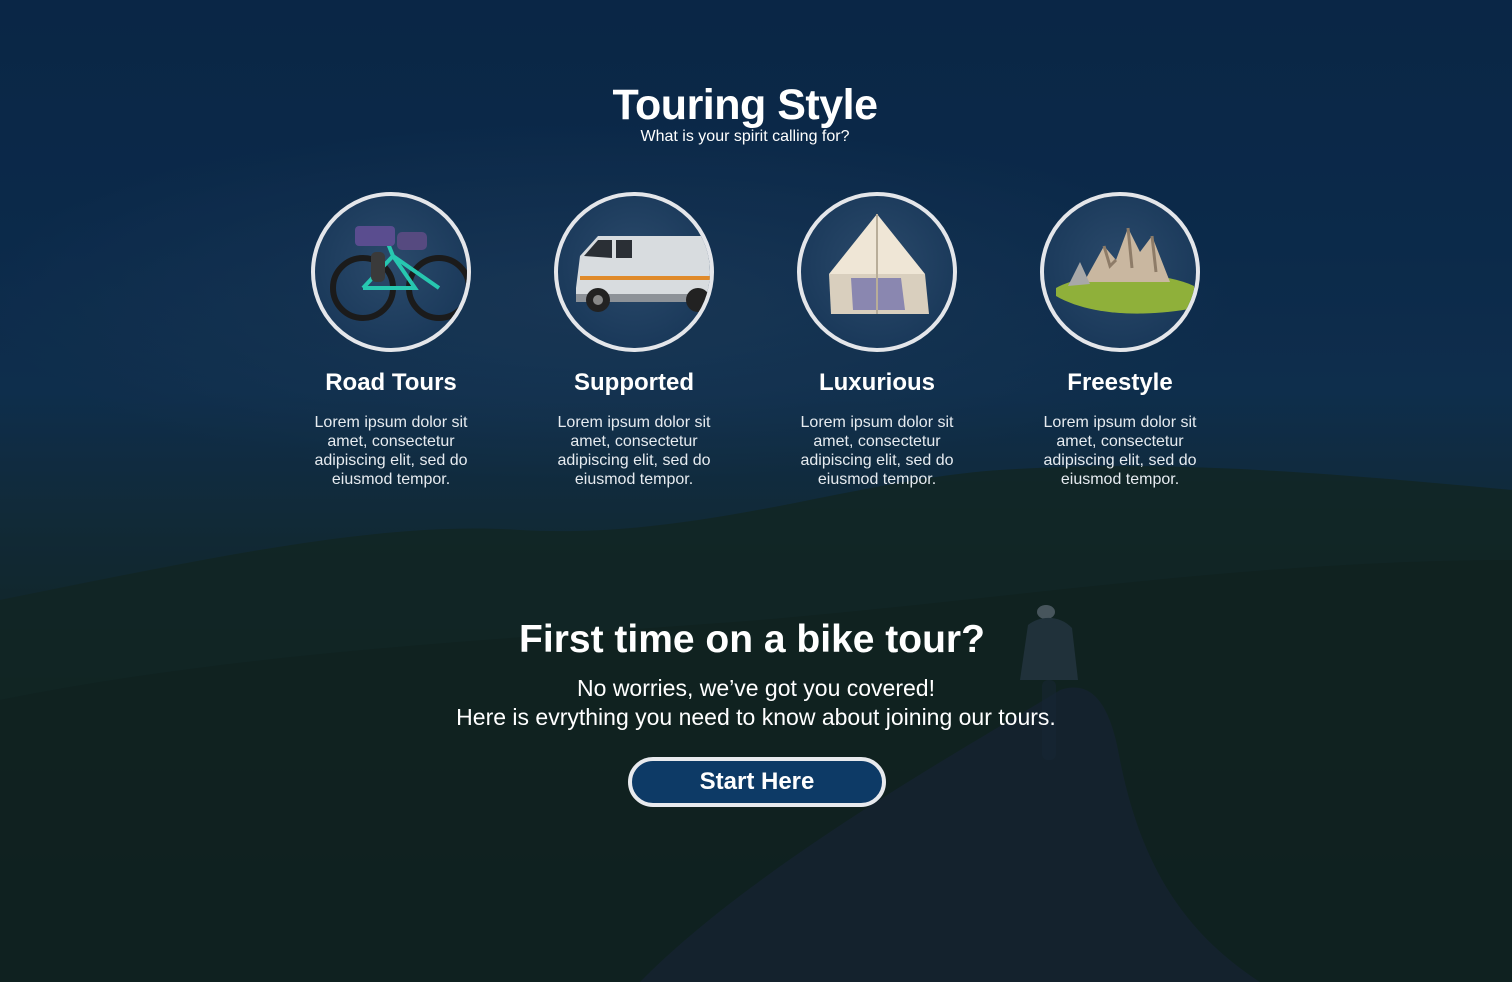 The width and height of the screenshot is (1512, 982). Describe the element at coordinates (643, 274) in the screenshot. I see `van-icon` at that location.